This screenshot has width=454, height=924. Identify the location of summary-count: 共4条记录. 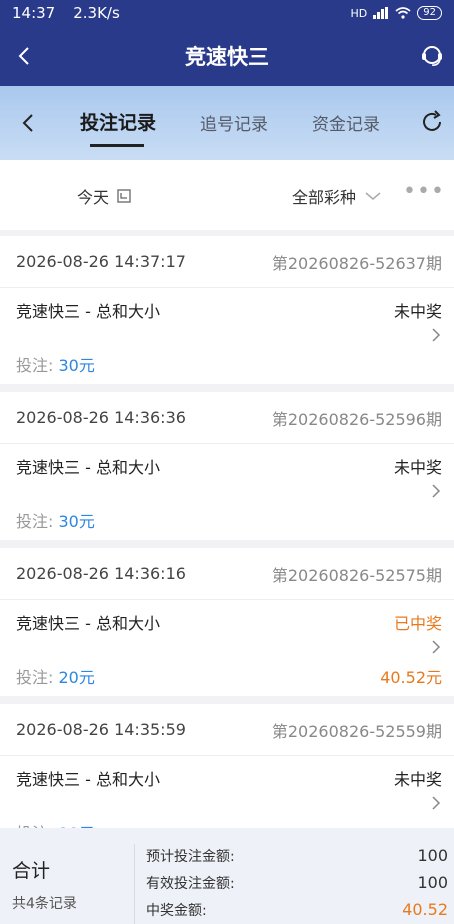
(44, 904).